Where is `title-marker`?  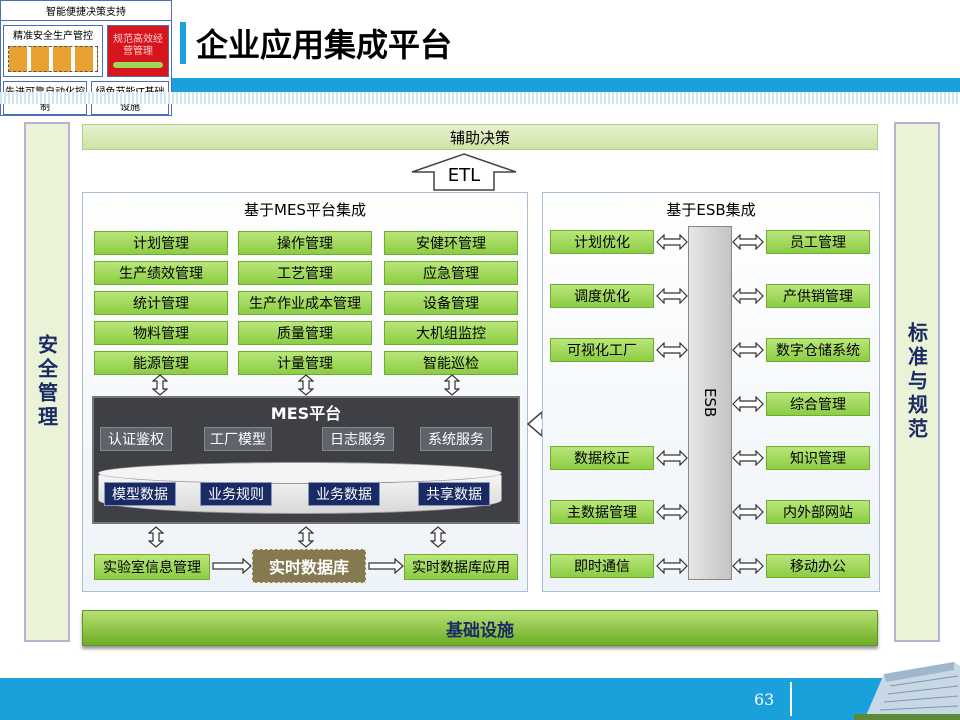
title-marker is located at coordinates (183, 43).